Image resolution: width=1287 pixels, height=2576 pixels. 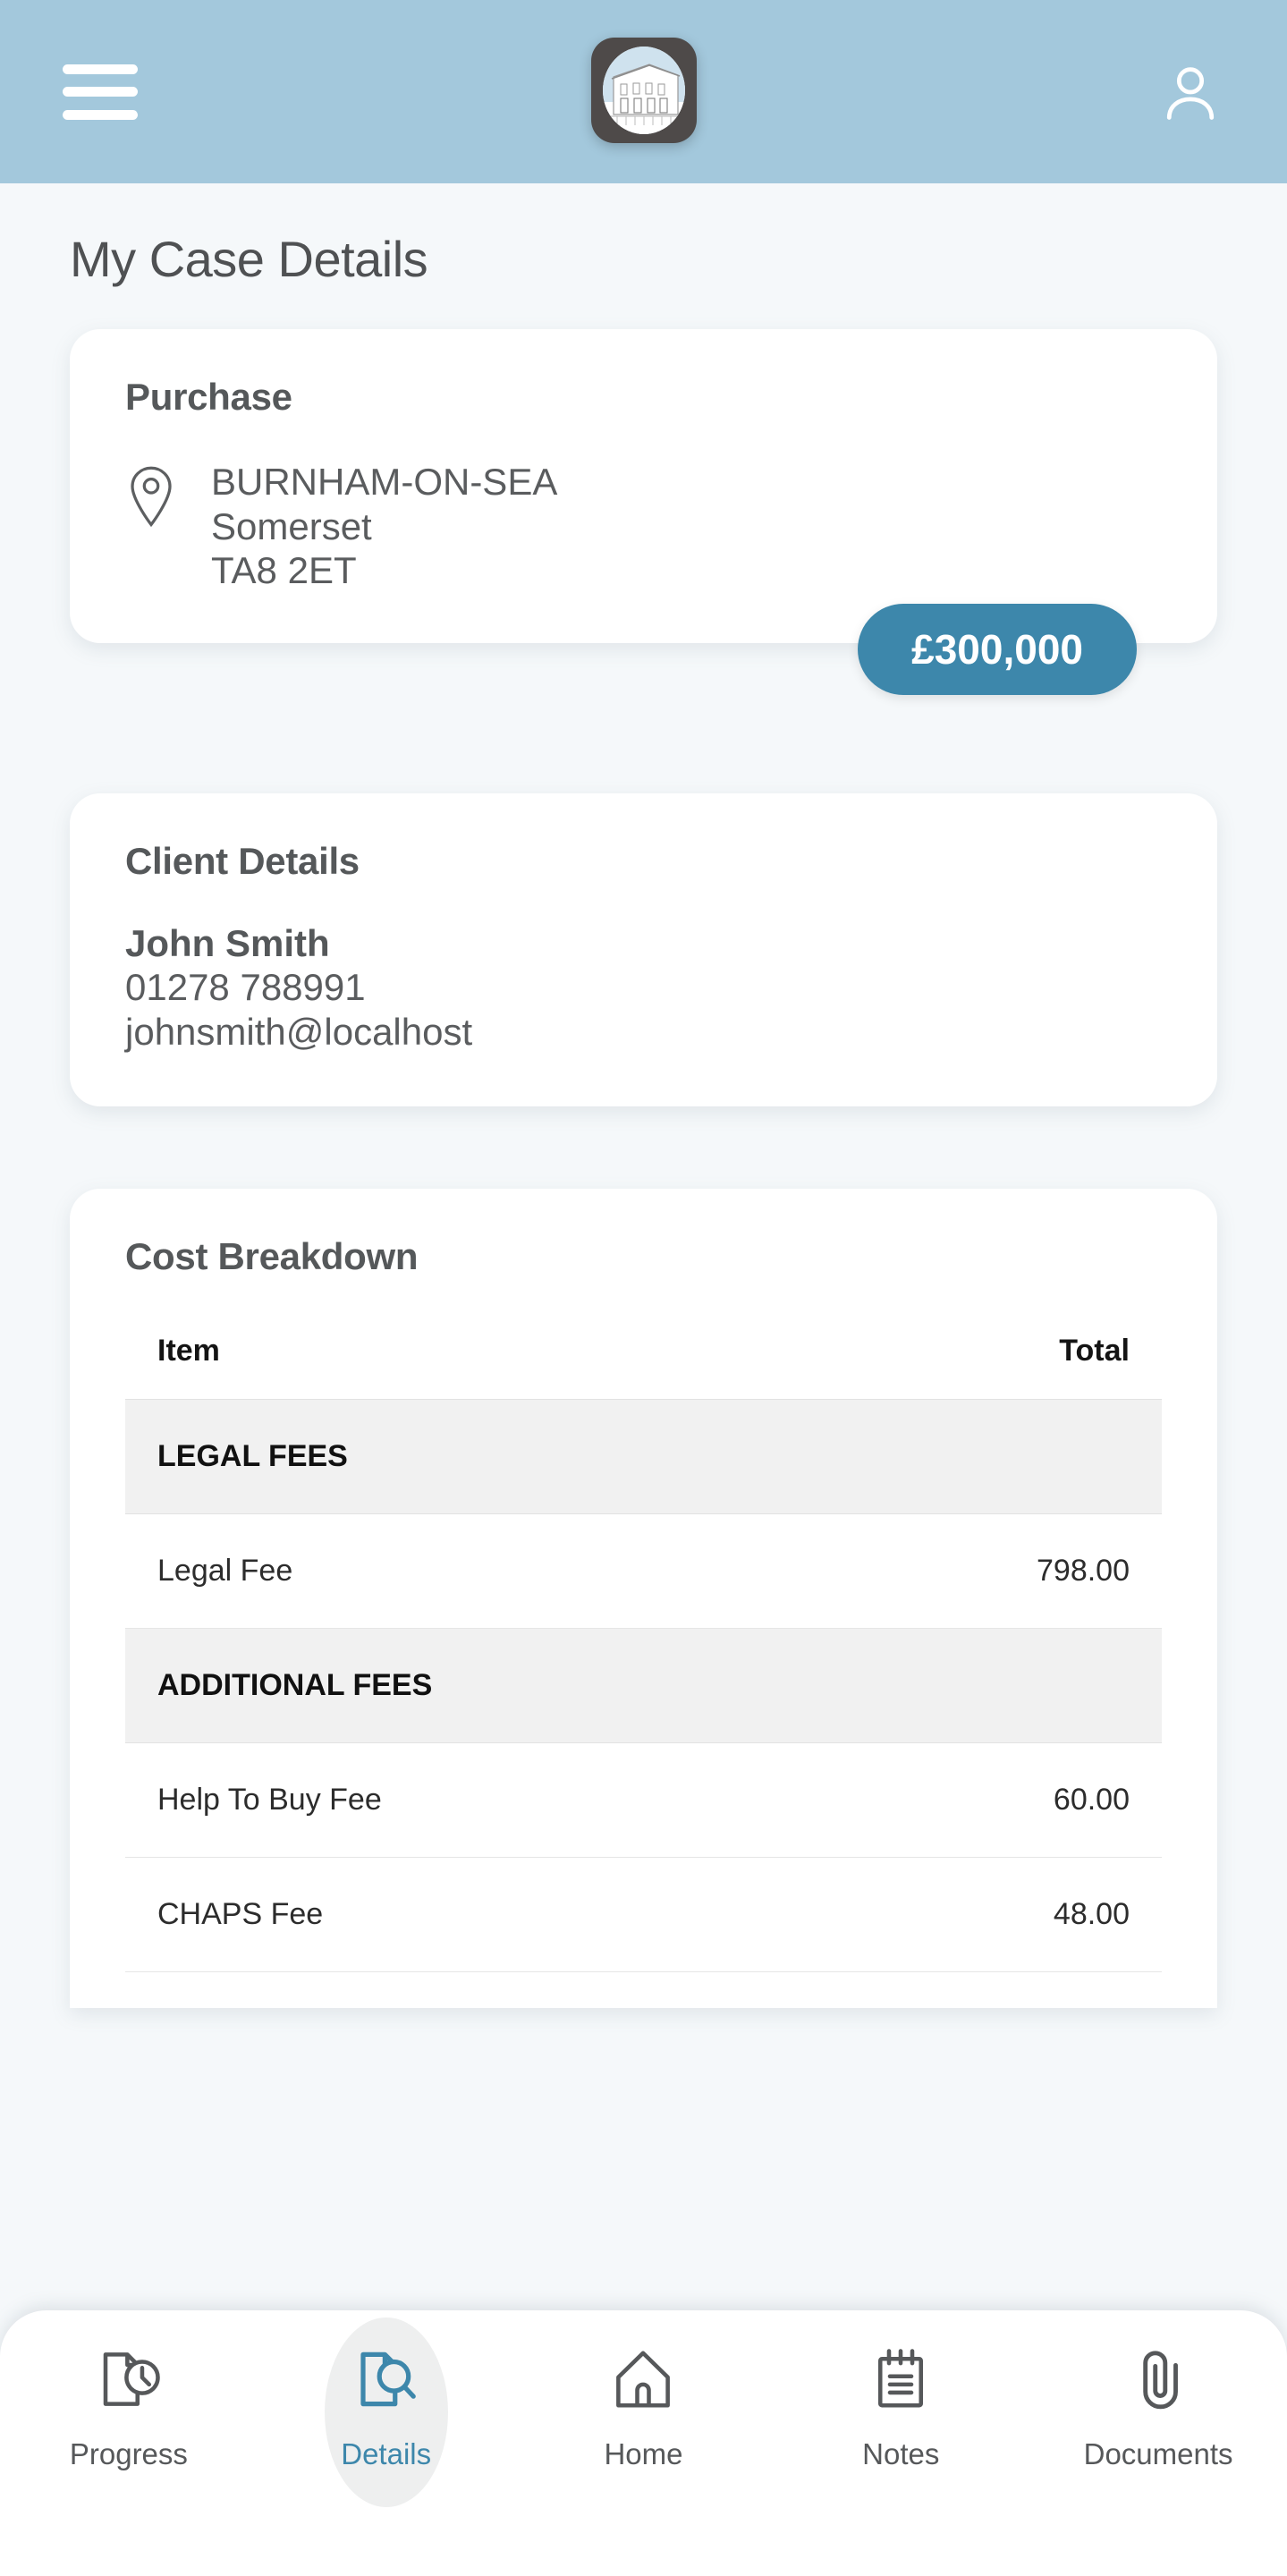 I want to click on section-label: LEGAL FEES, so click(x=643, y=1457).